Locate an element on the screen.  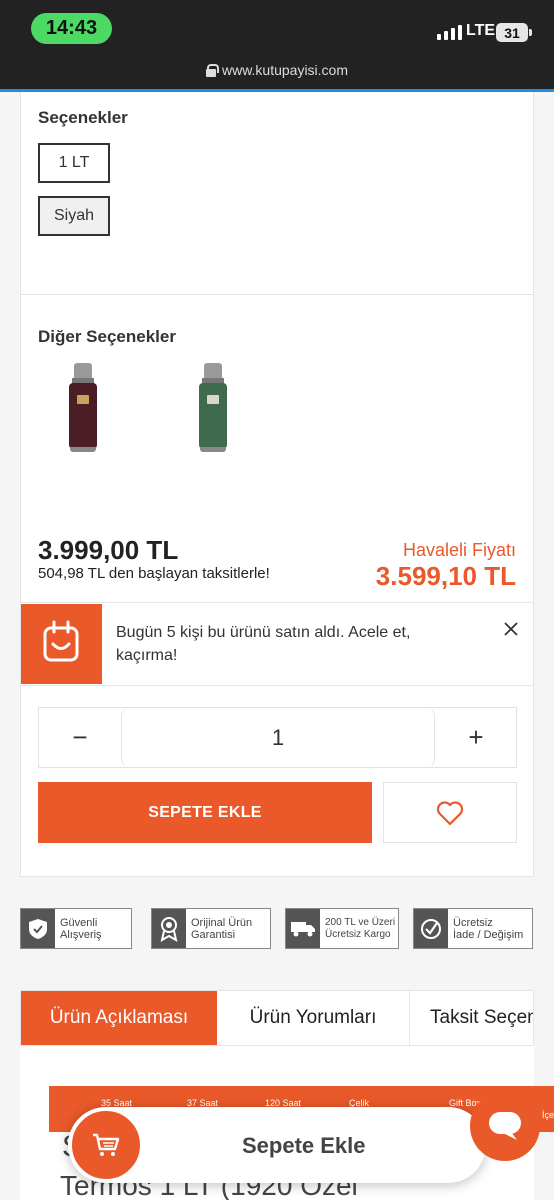
close-icon is located at coordinates (511, 629).